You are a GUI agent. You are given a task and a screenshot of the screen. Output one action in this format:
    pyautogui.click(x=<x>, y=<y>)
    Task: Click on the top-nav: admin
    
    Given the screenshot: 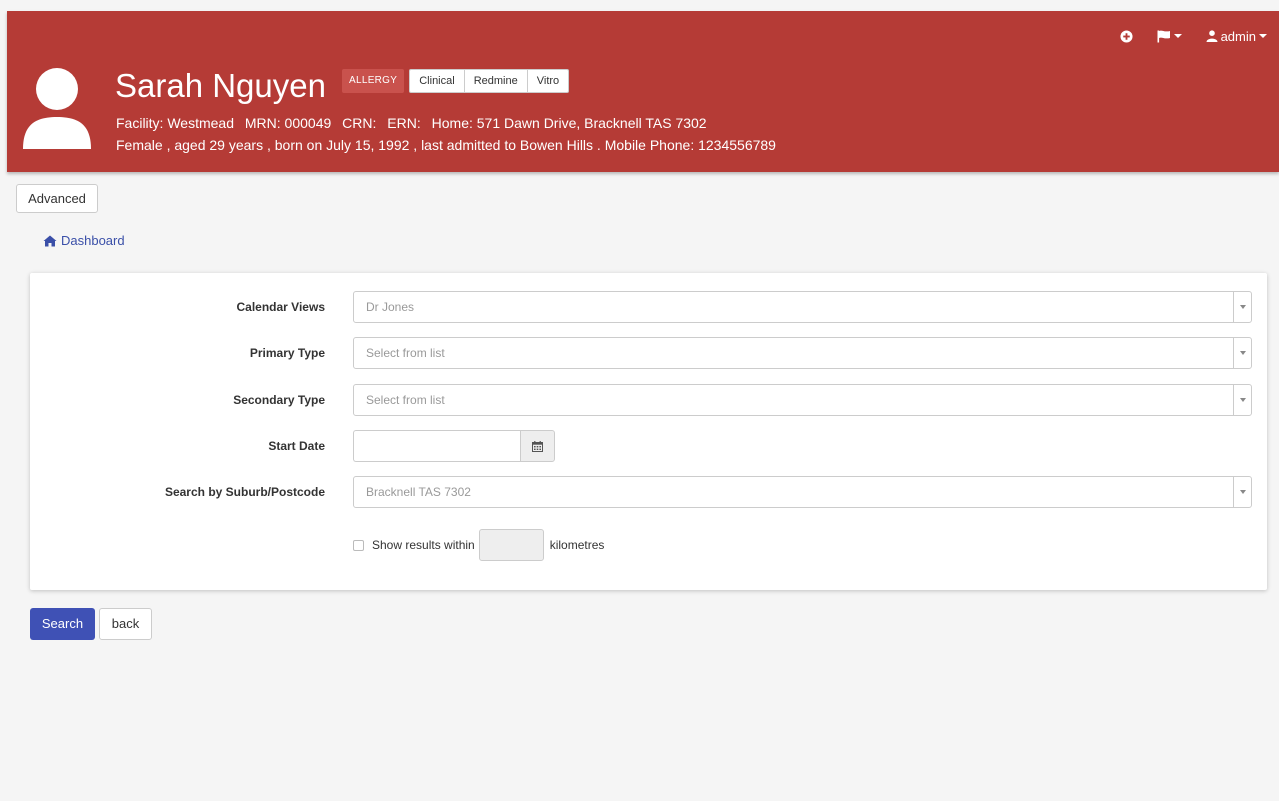 What is the action you would take?
    pyautogui.click(x=1181, y=36)
    